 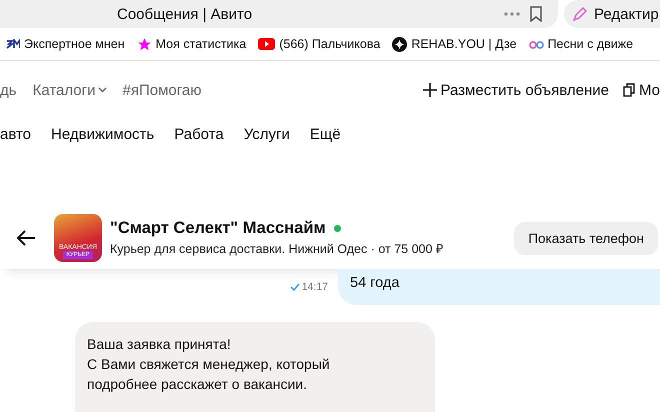 What do you see at coordinates (65, 44) in the screenshot?
I see `bookmark-link: Экспертное мнен` at bounding box center [65, 44].